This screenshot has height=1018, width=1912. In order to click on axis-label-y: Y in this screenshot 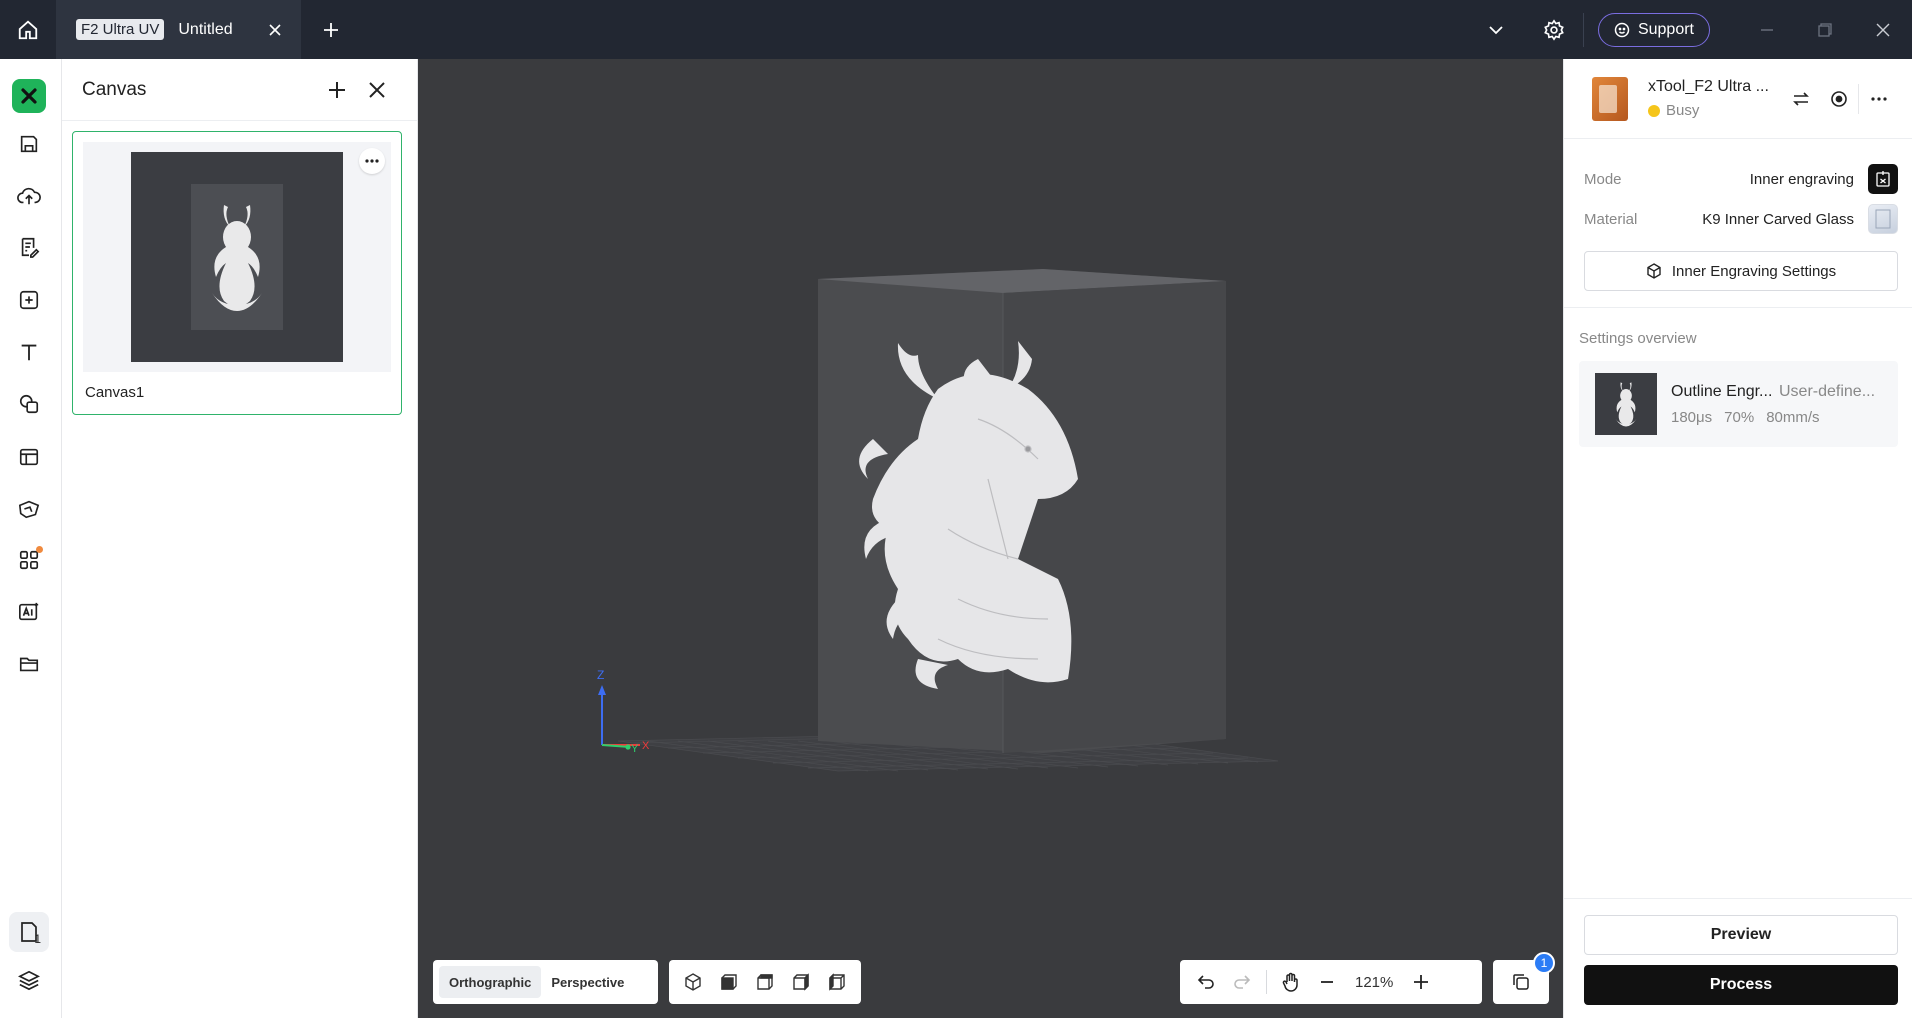, I will do `click(635, 749)`.